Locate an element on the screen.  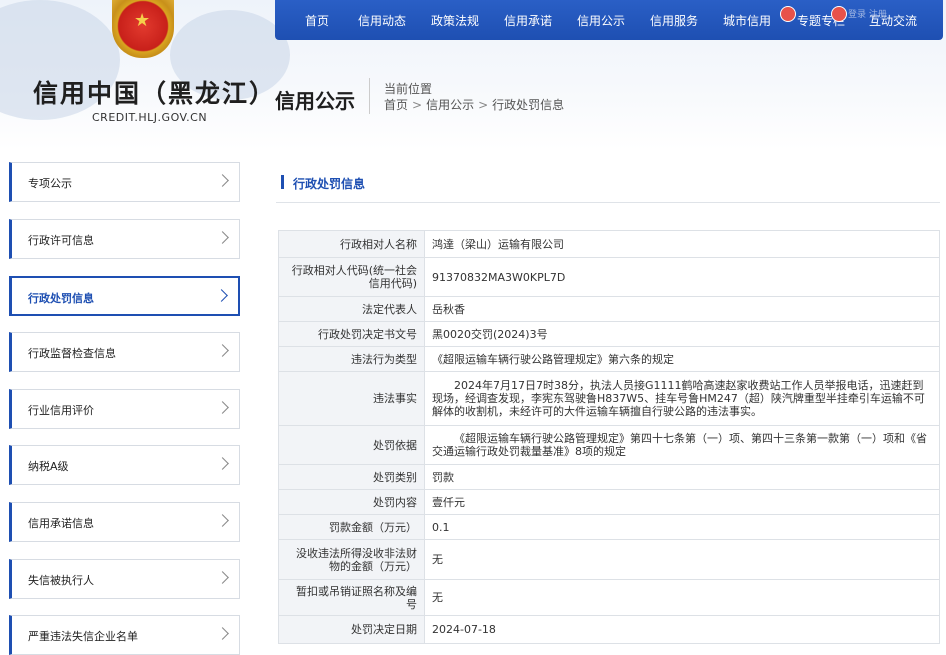
user-badge-icon is located at coordinates (788, 14).